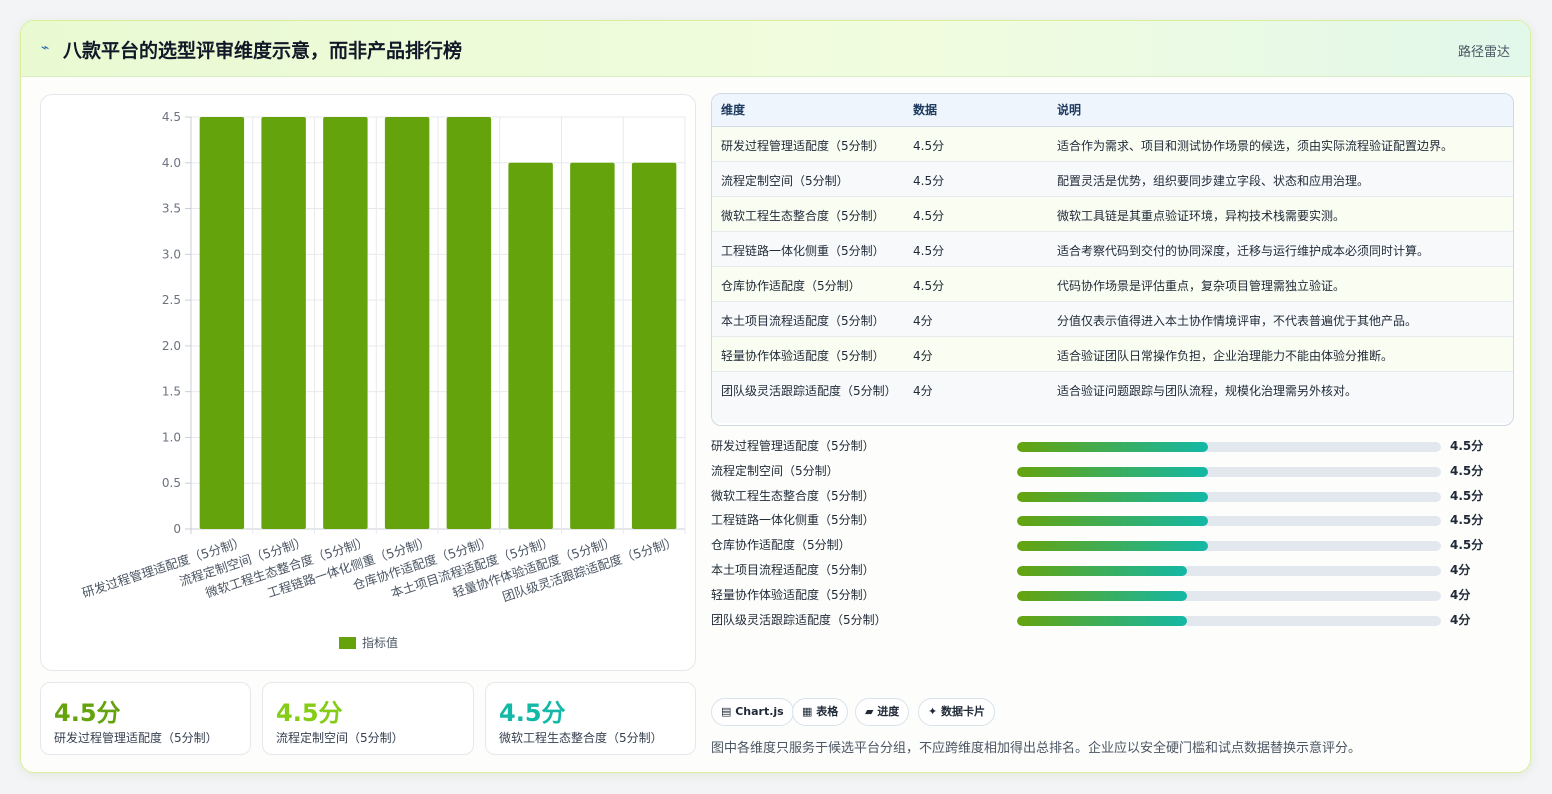  Describe the element at coordinates (171, 392) in the screenshot. I see `y-tick-label: 1.5` at that location.